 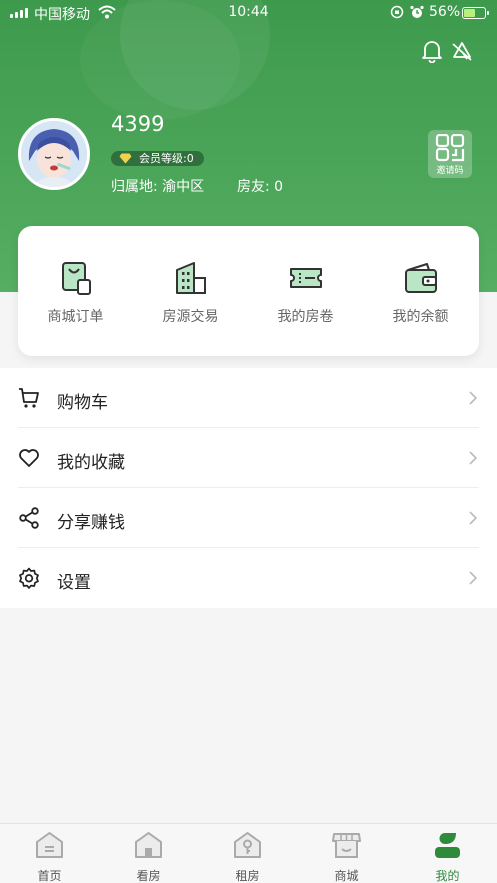 I want to click on ticket-icon, so click(x=305, y=278).